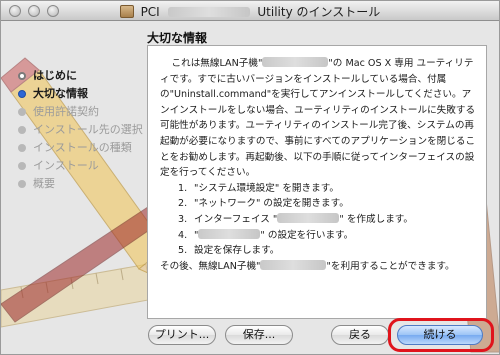 Image resolution: width=500 pixels, height=355 pixels. What do you see at coordinates (66, 165) in the screenshot?
I see `step-label: インストール` at bounding box center [66, 165].